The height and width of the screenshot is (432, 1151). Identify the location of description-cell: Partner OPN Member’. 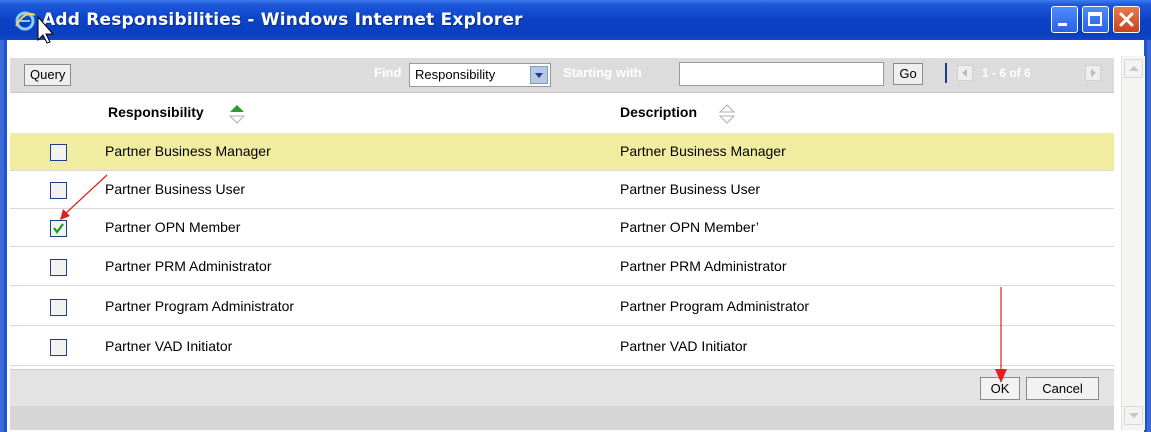
(690, 227).